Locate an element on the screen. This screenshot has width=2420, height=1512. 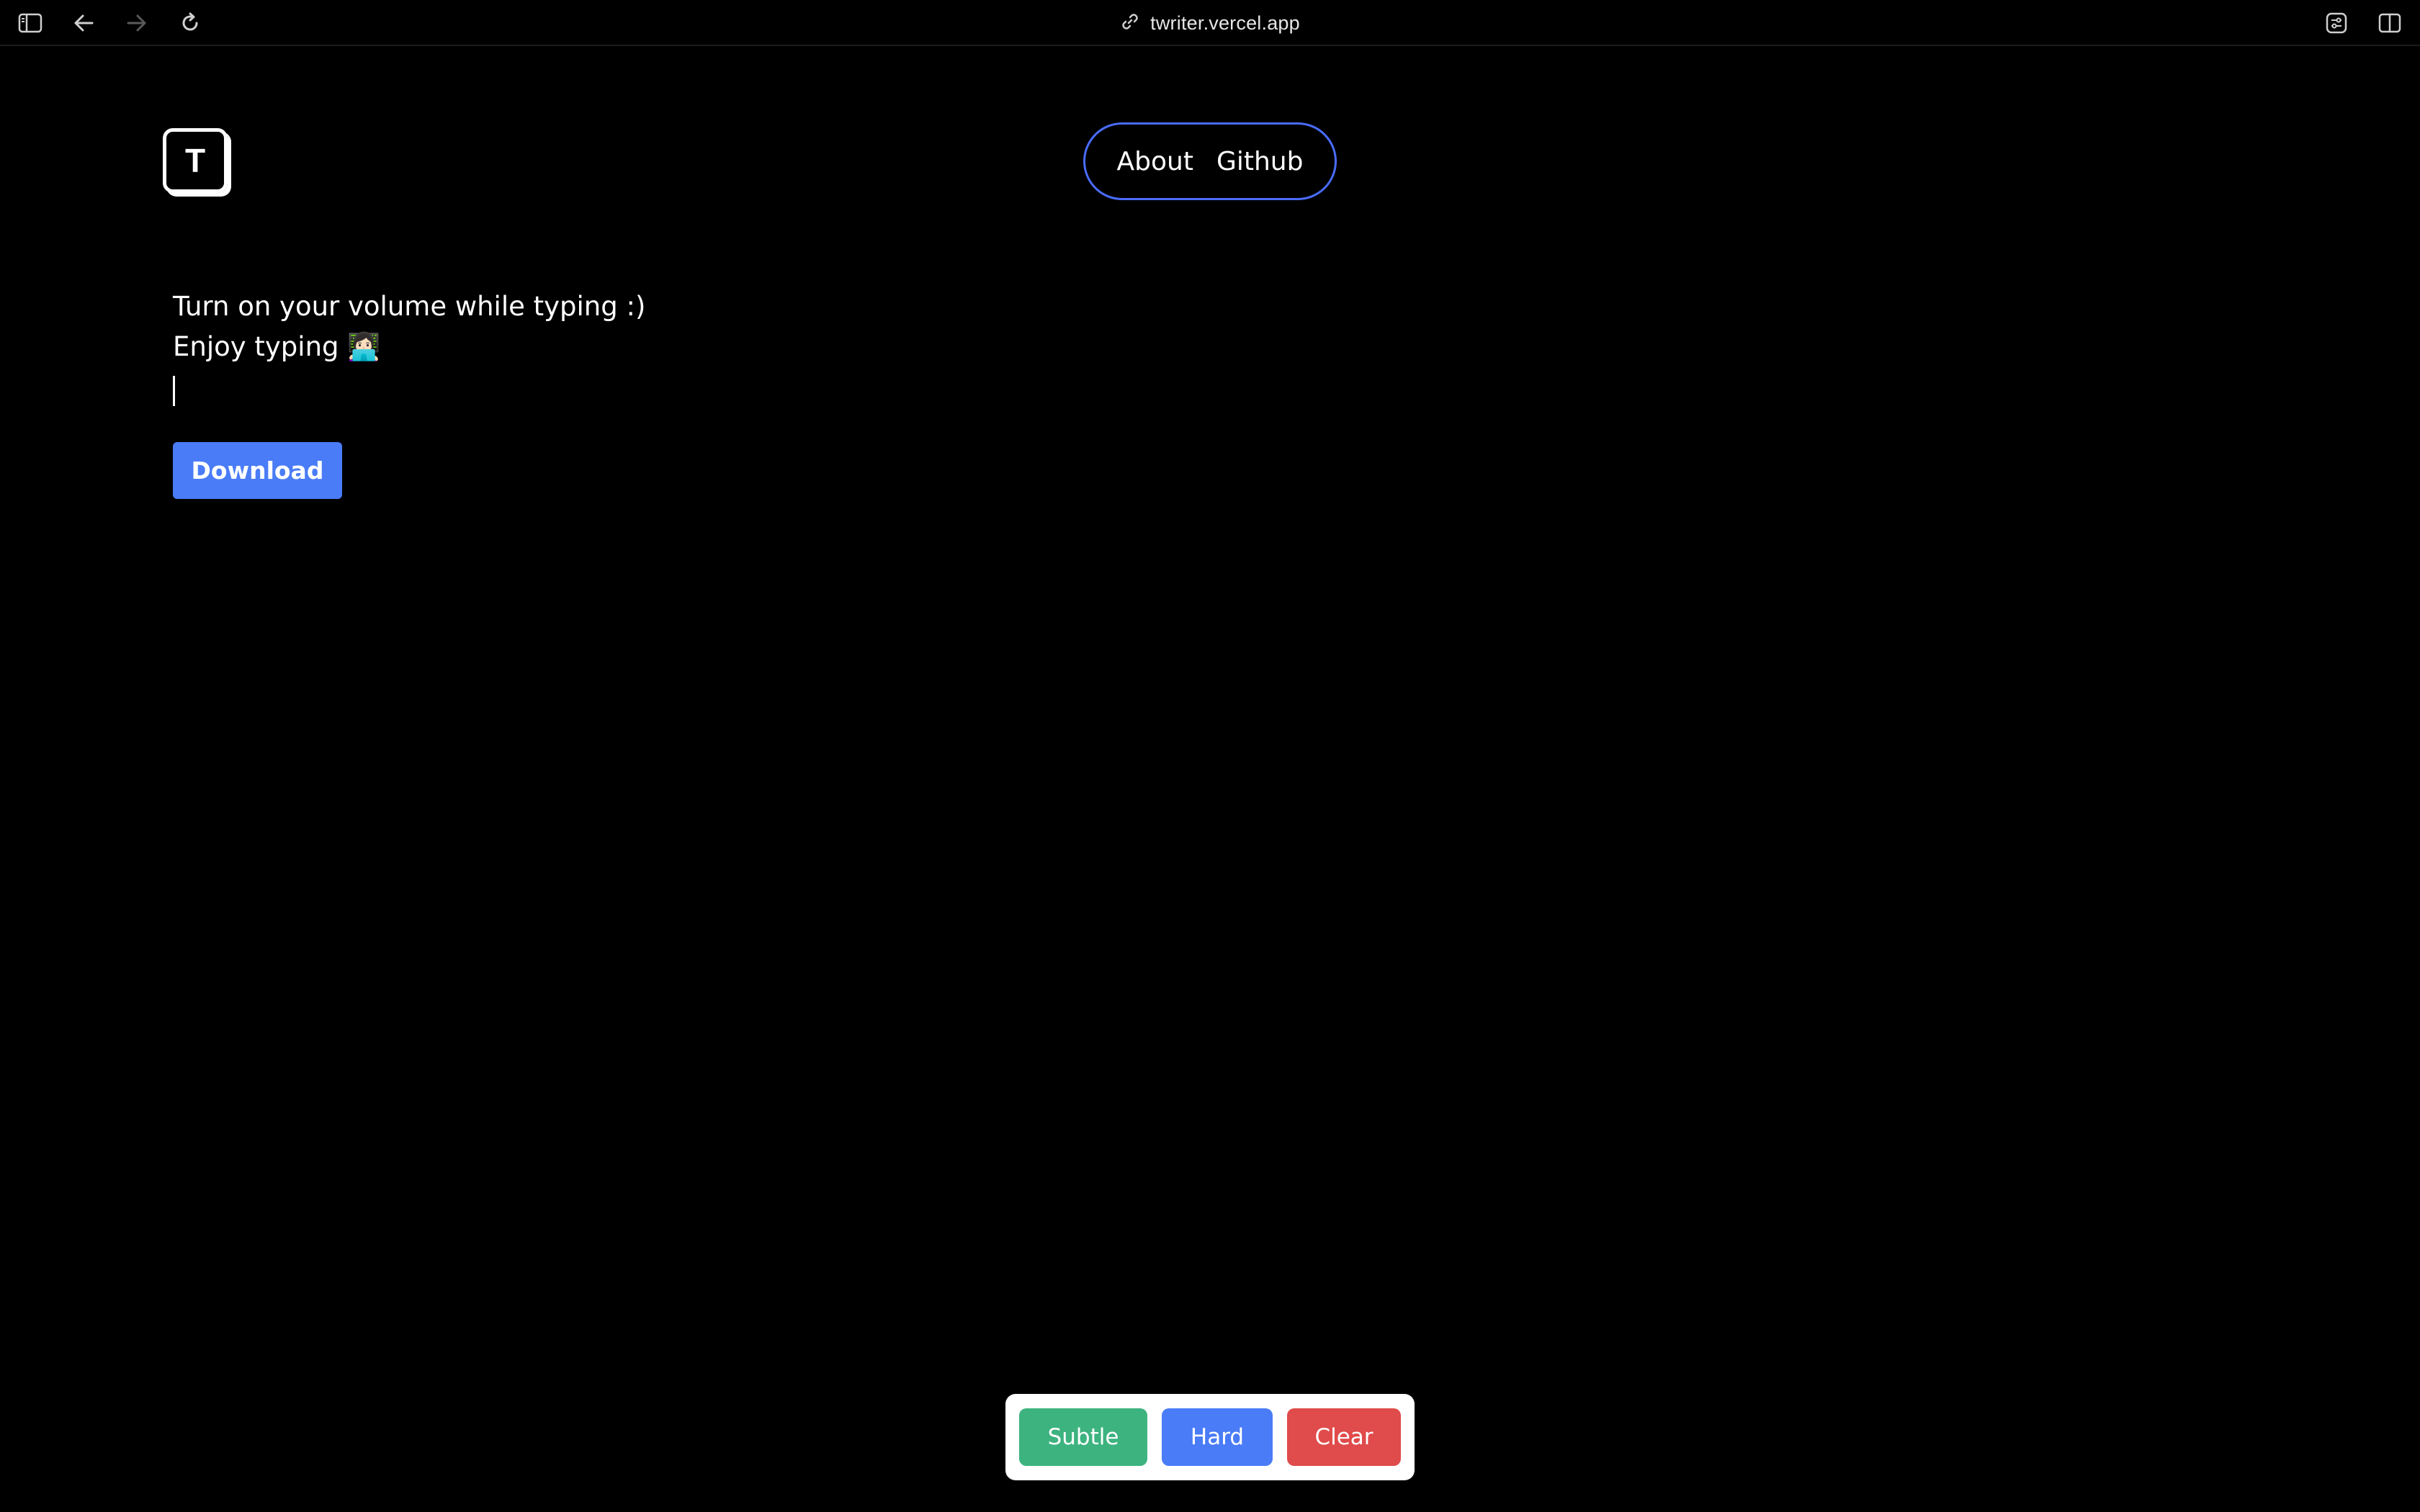
split-view-icon is located at coordinates (2389, 23).